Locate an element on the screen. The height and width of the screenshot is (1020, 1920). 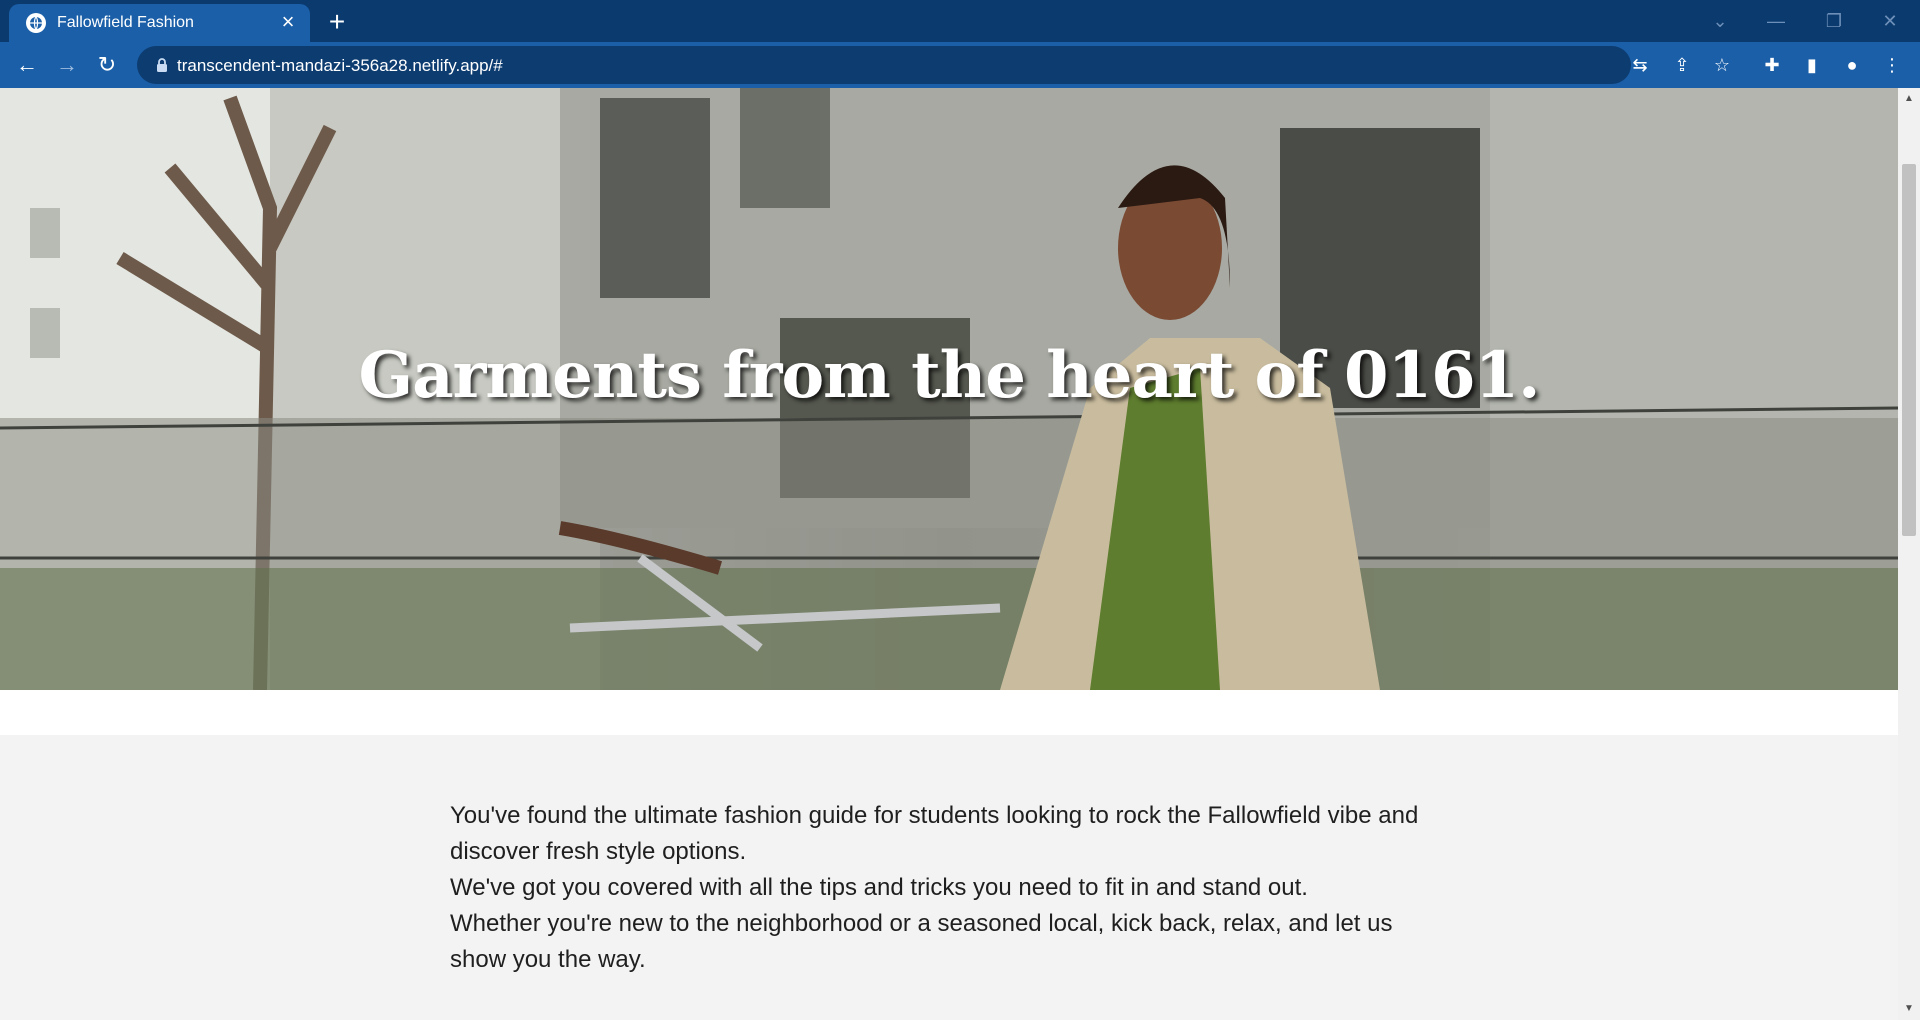
scroll-thumb is located at coordinates (1909, 350).